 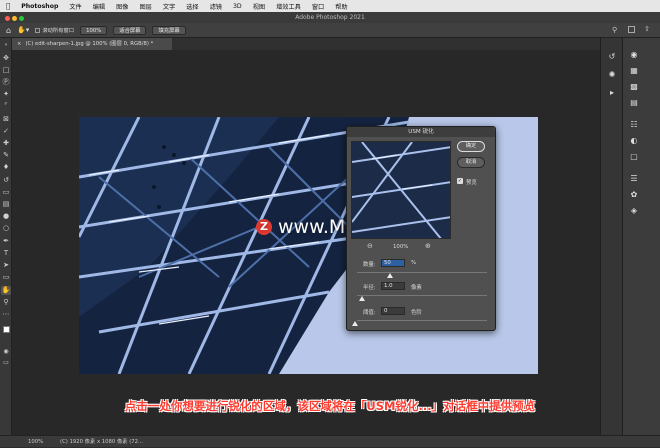 I want to click on menu-help: 帮助, so click(x=341, y=6).